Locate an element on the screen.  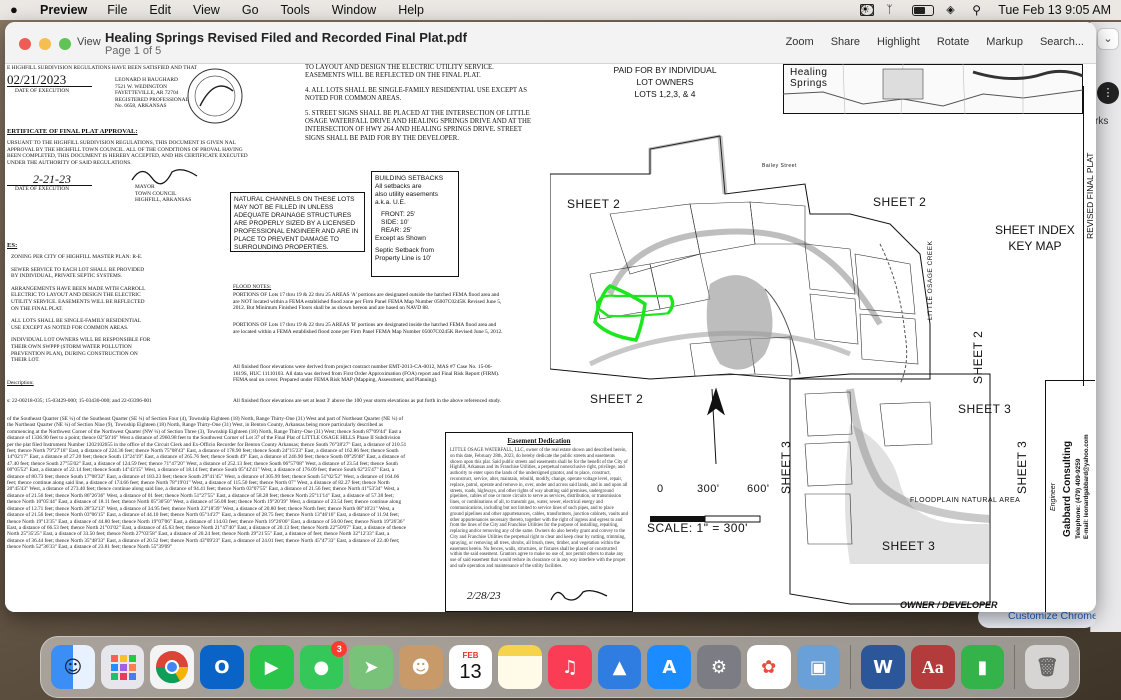
rotate-button: Rotate is located at coordinates (953, 42).